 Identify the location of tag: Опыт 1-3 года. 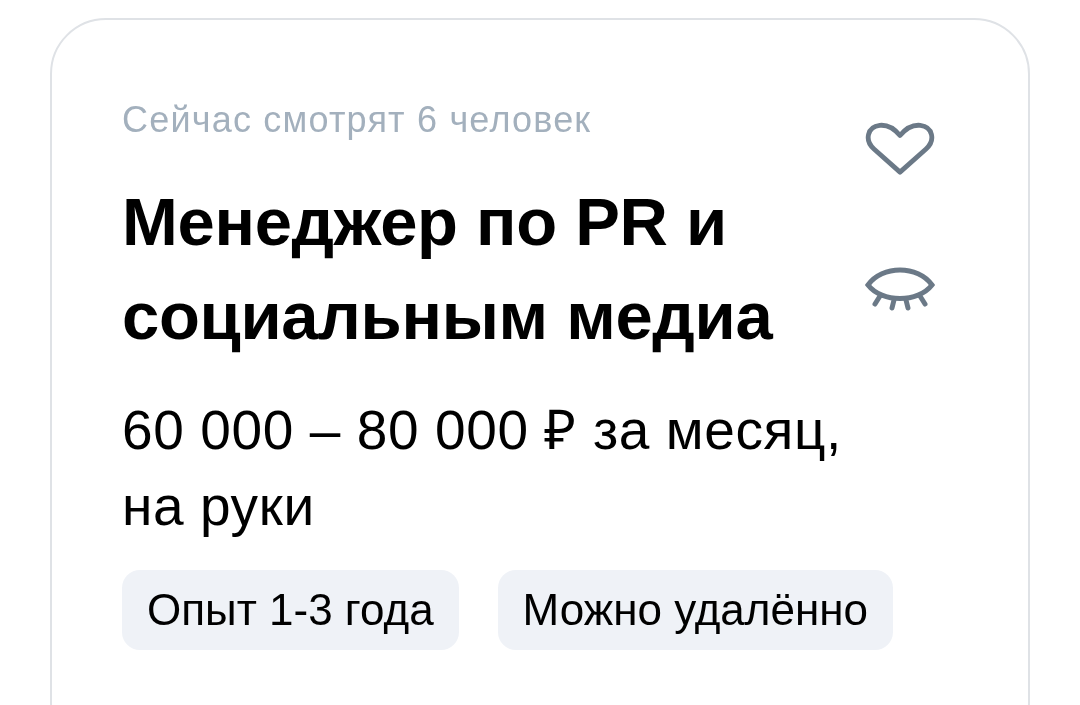
(290, 610).